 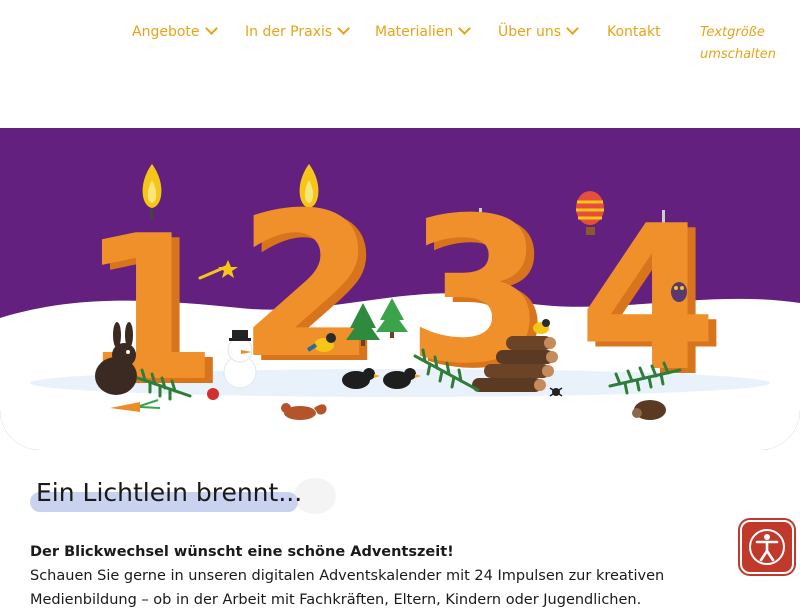 What do you see at coordinates (679, 292) in the screenshot?
I see `owl-icon` at bounding box center [679, 292].